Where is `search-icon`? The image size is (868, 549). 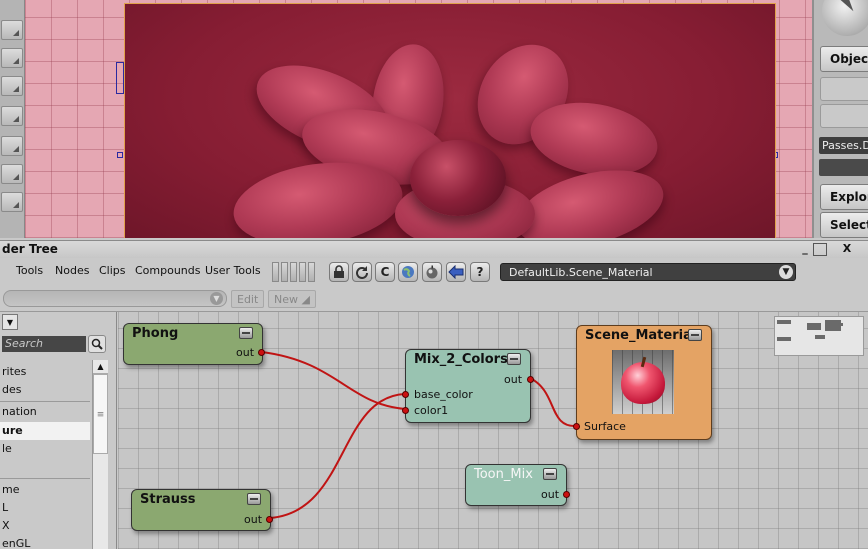 search-icon is located at coordinates (97, 344).